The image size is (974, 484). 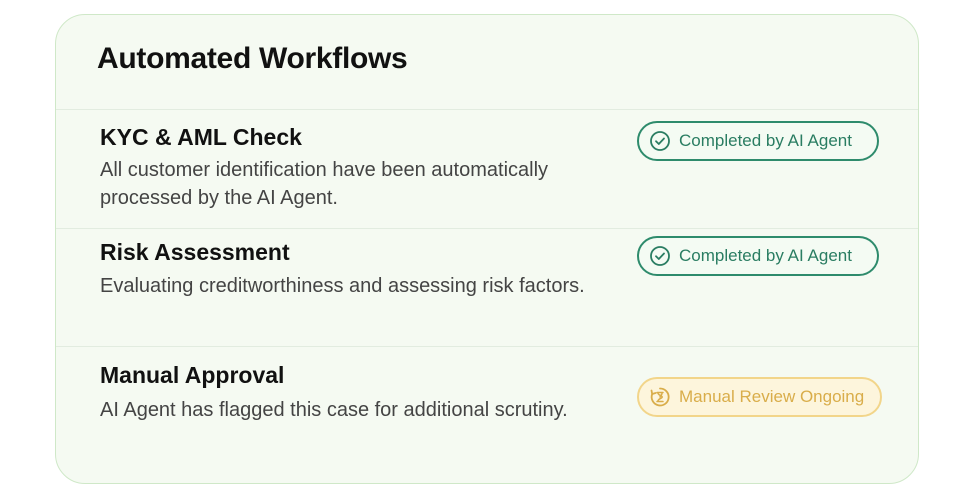 What do you see at coordinates (201, 137) in the screenshot?
I see `workflow-title: KYC & AML Check` at bounding box center [201, 137].